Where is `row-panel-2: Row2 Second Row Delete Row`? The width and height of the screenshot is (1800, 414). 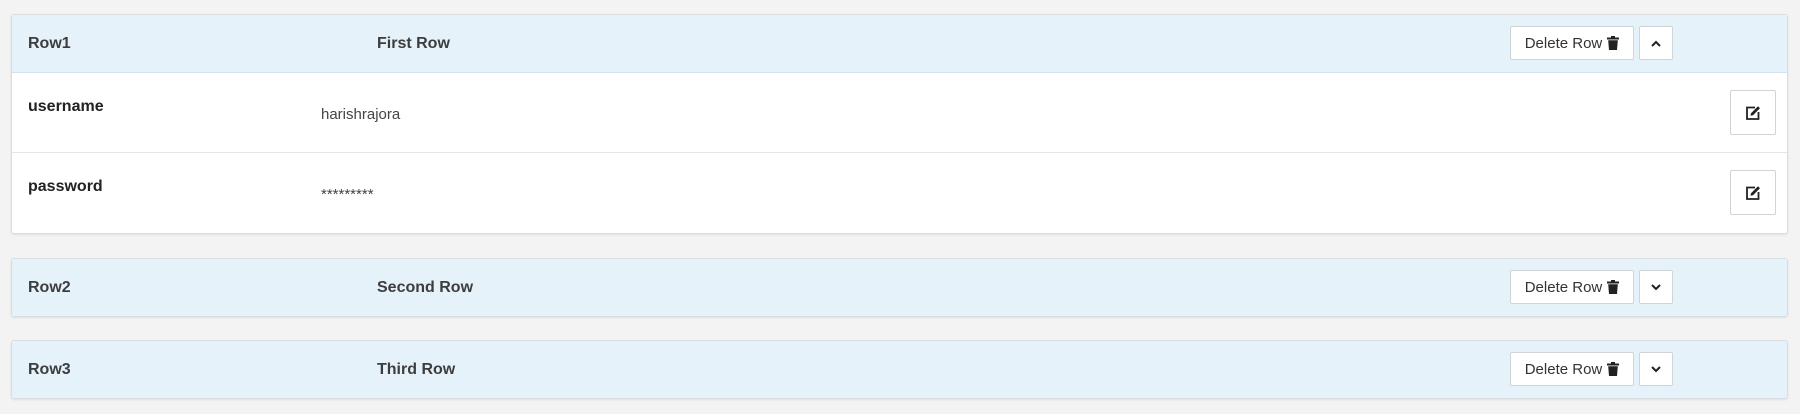 row-panel-2: Row2 Second Row Delete Row is located at coordinates (899, 287).